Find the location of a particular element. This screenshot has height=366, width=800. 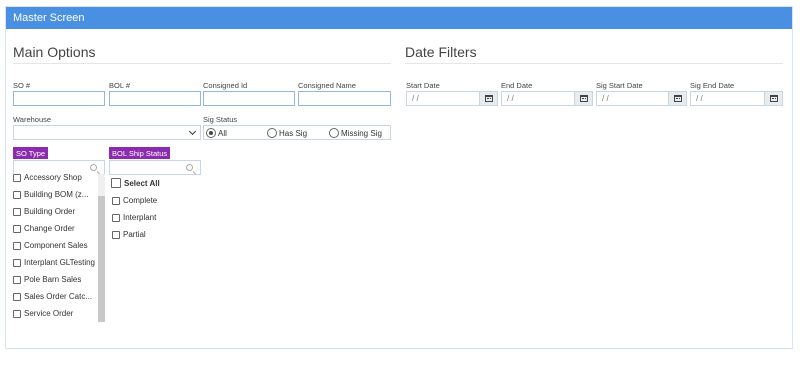

sig-start-date-input: / / is located at coordinates (641, 98).